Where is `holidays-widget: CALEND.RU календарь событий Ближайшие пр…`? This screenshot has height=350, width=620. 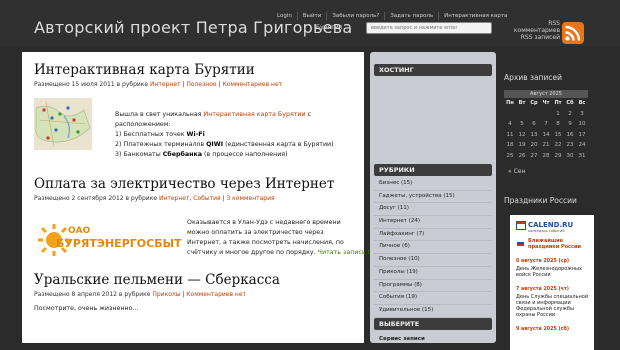
holidays-widget: CALEND.RU календарь событий Ближайшие пр… is located at coordinates (552, 282).